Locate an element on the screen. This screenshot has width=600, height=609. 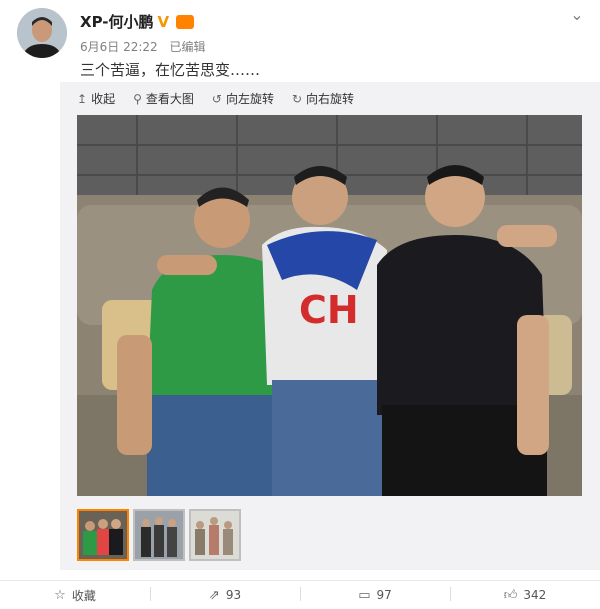
media-toolbar: ↥ 收起 ⚲ 查看大图 ↺ 向左旋转 ↻ 向右旋转 is located at coordinates (215, 98).